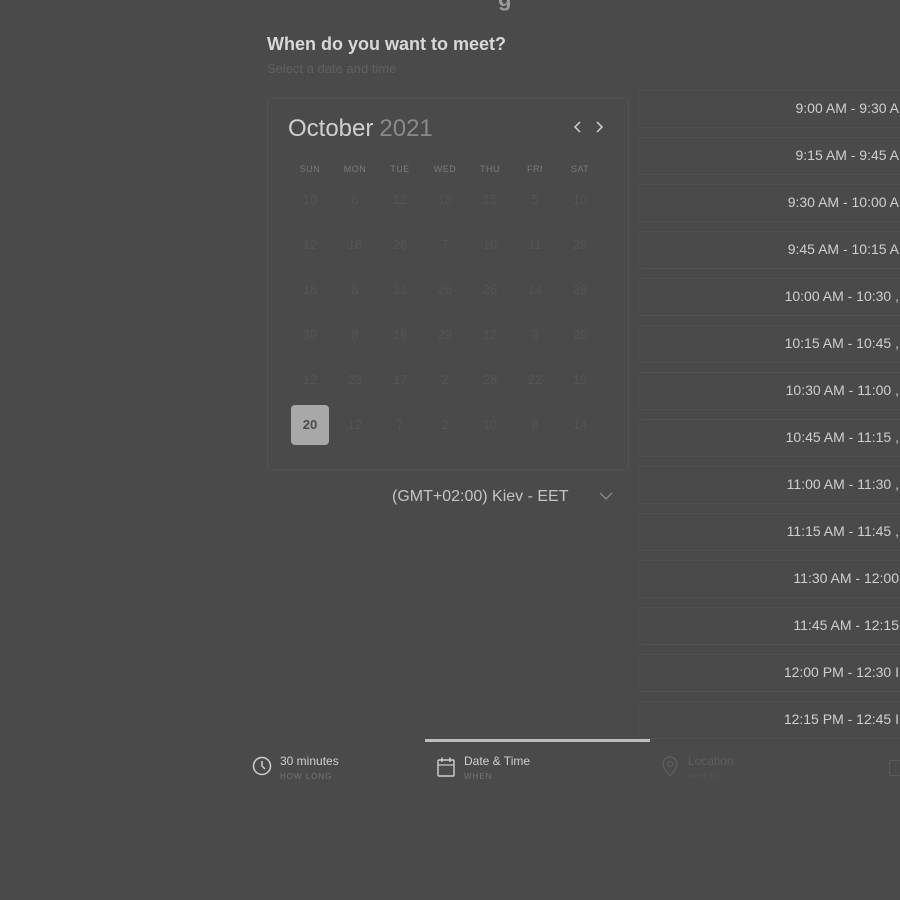 This screenshot has height=900, width=900. I want to click on time-slot: 11:00 AM - 11:30 ,, so click(769, 485).